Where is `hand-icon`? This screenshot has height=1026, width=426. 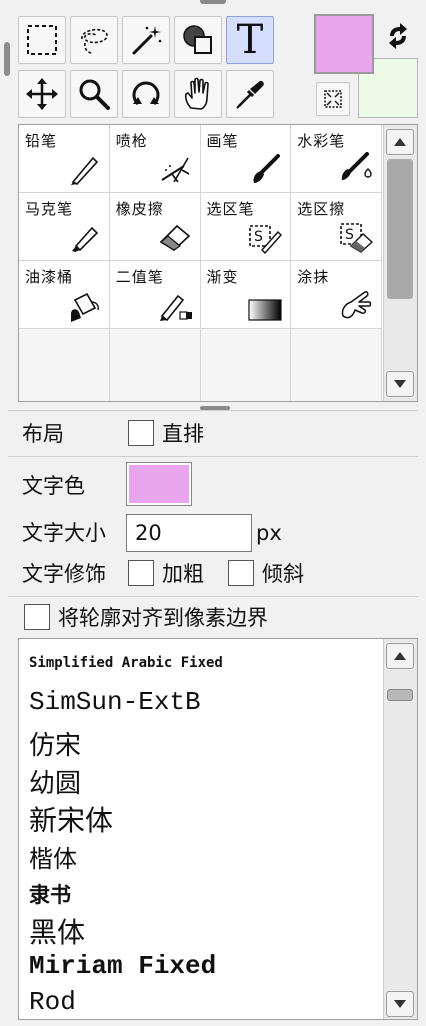 hand-icon is located at coordinates (196, 93).